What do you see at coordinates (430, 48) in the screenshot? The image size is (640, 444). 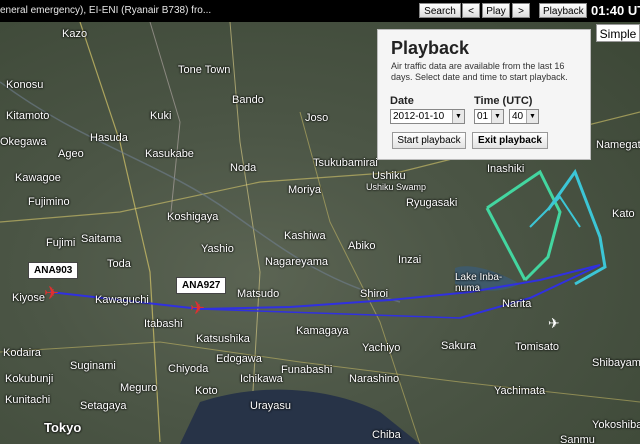 I see `panel-title: Playback` at bounding box center [430, 48].